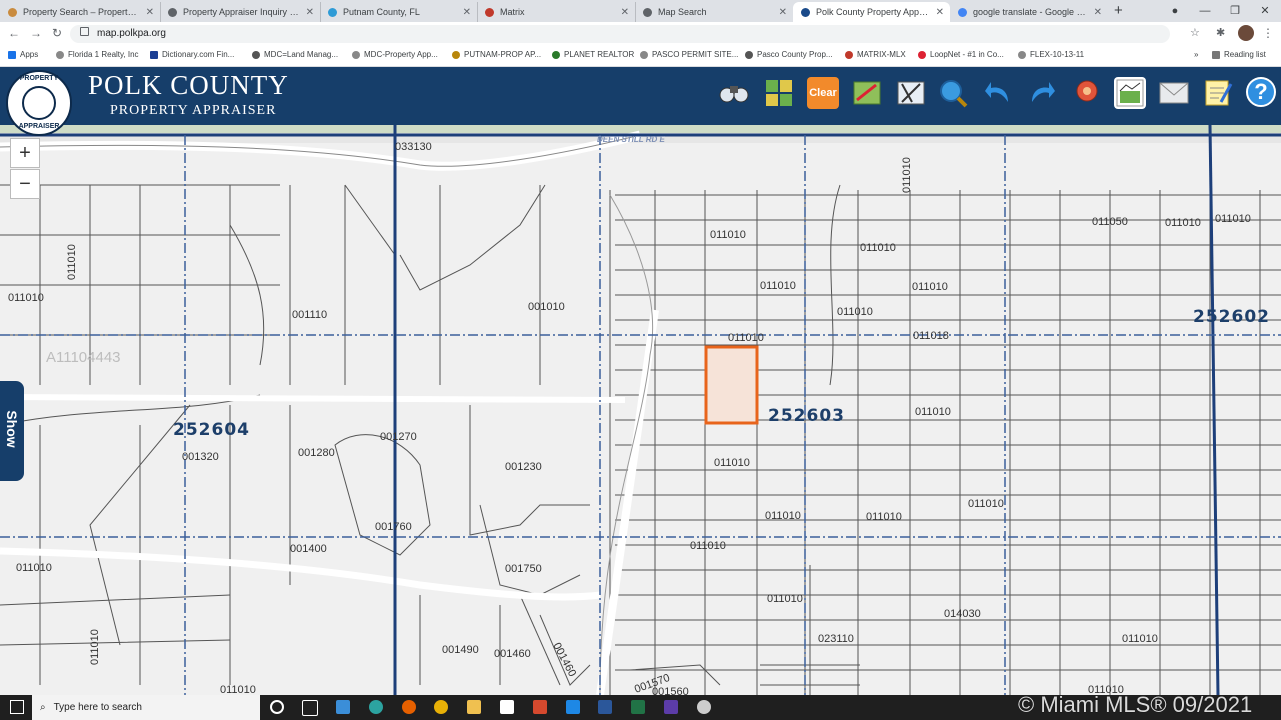  What do you see at coordinates (911, 93) in the screenshot?
I see `draw-icon` at bounding box center [911, 93].